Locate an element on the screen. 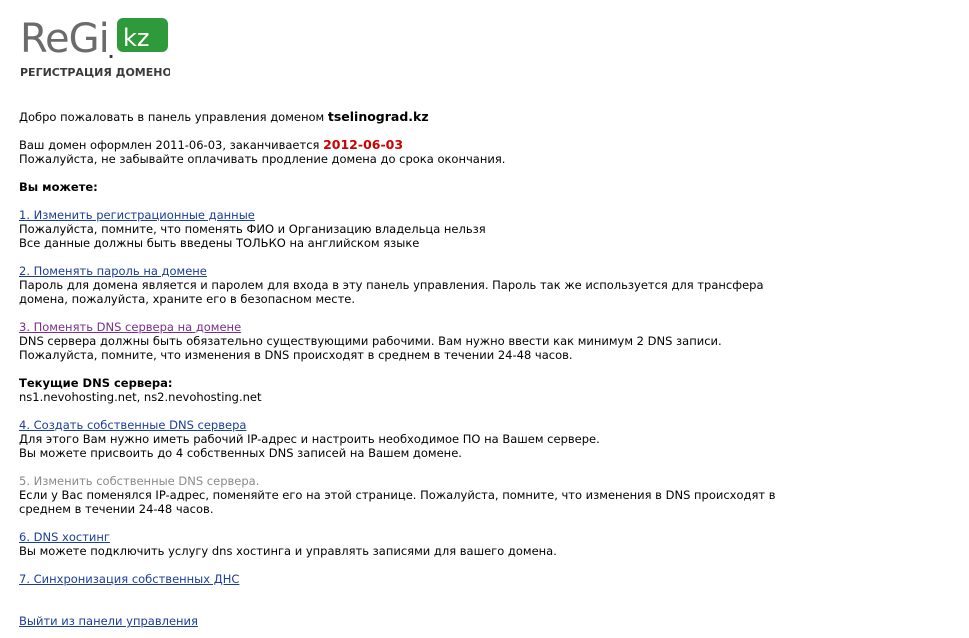 This screenshot has width=969, height=638. sync-dns-link: 7. Синхронизация собственных ДНС is located at coordinates (484, 579).